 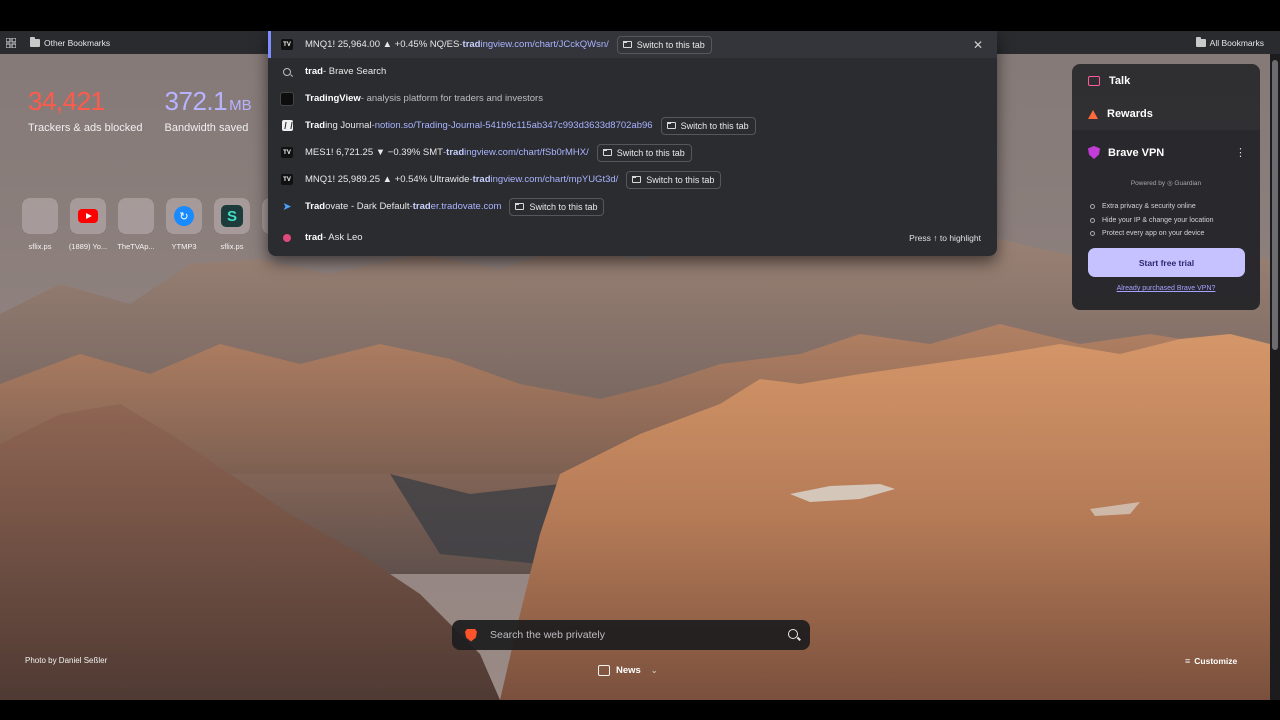 What do you see at coordinates (354, 71) in the screenshot?
I see `suggestion-title: - Brave Search` at bounding box center [354, 71].